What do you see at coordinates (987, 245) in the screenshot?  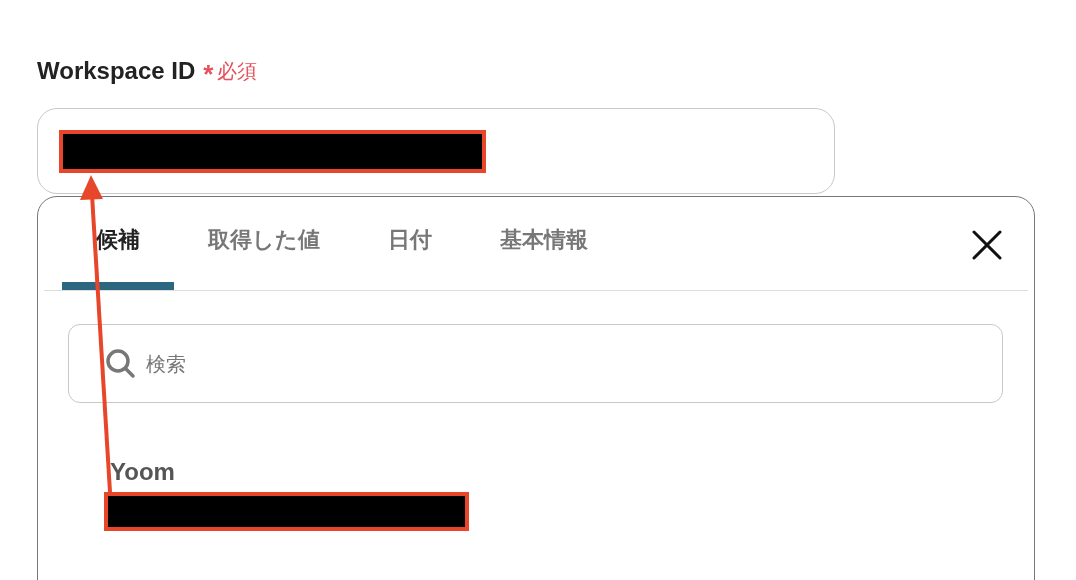 I see `close-icon` at bounding box center [987, 245].